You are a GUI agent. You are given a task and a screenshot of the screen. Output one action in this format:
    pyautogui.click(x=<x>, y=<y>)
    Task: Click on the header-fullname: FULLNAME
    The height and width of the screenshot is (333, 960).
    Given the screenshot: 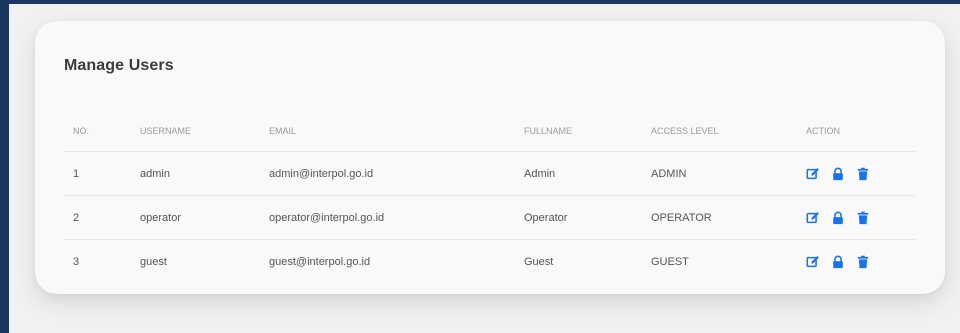 What is the action you would take?
    pyautogui.click(x=578, y=131)
    